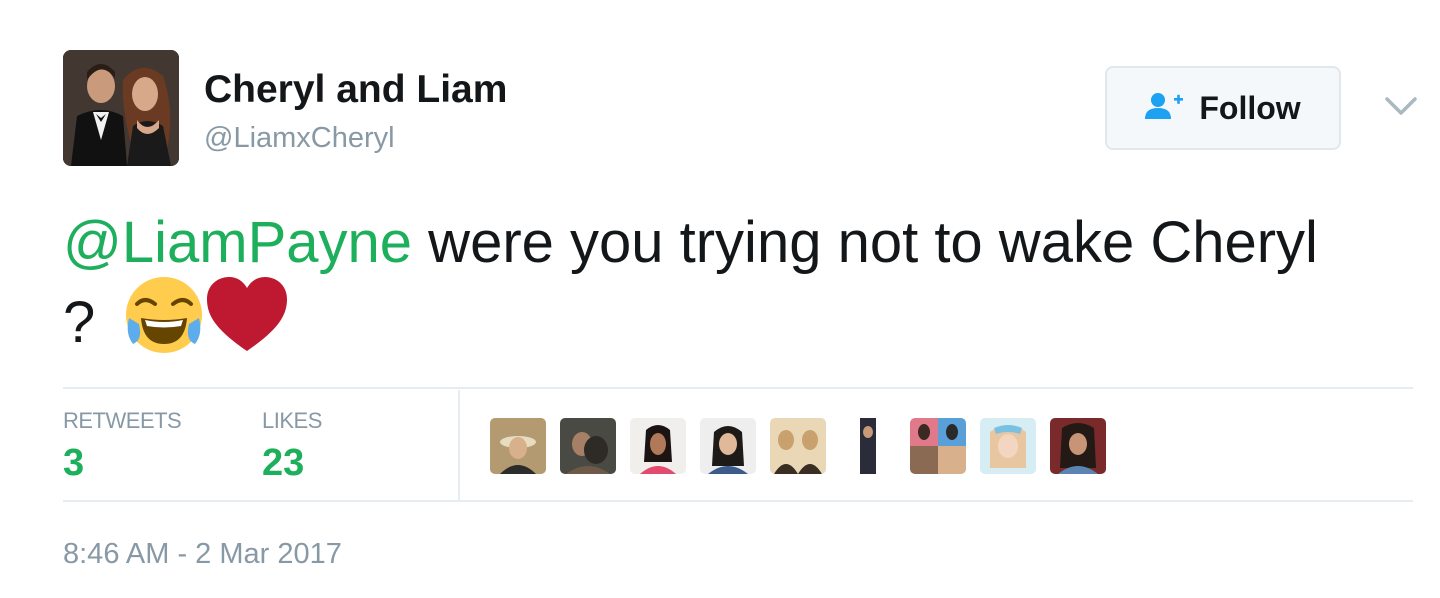 The width and height of the screenshot is (1440, 598). I want to click on author-avatar, so click(121, 108).